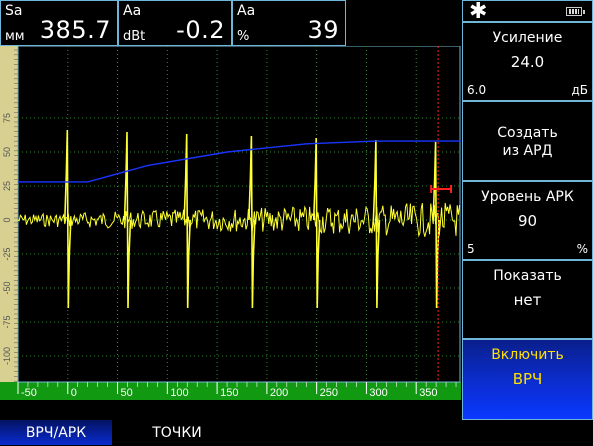 Image resolution: width=593 pixels, height=446 pixels. What do you see at coordinates (239, 161) in the screenshot?
I see `tcg-curve` at bounding box center [239, 161].